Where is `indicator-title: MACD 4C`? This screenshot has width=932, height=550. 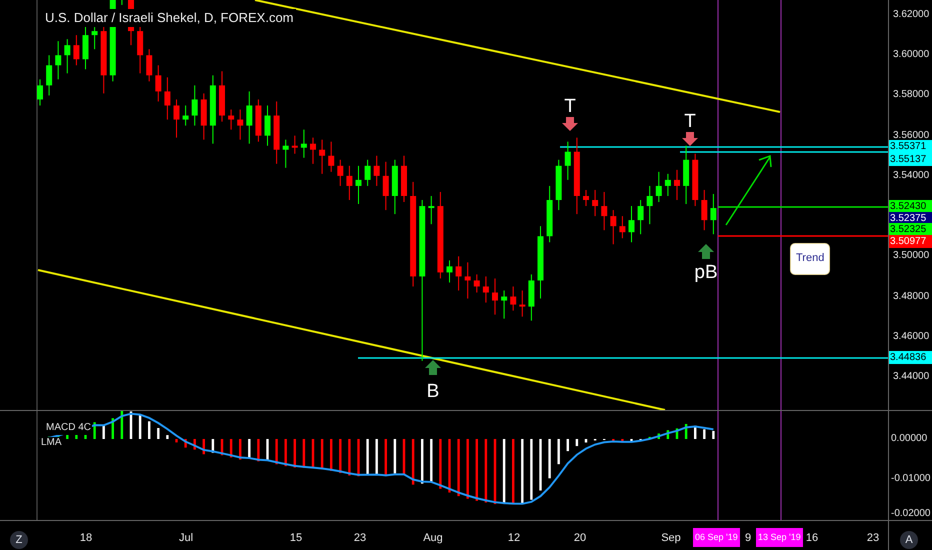
indicator-title: MACD 4C is located at coordinates (68, 428).